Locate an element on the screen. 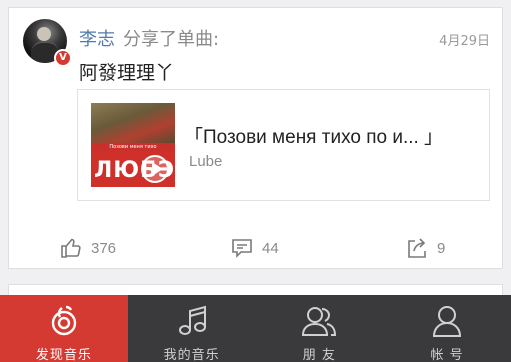 The width and height of the screenshot is (511, 362). tab-discover-music: 发现音乐 is located at coordinates (64, 328).